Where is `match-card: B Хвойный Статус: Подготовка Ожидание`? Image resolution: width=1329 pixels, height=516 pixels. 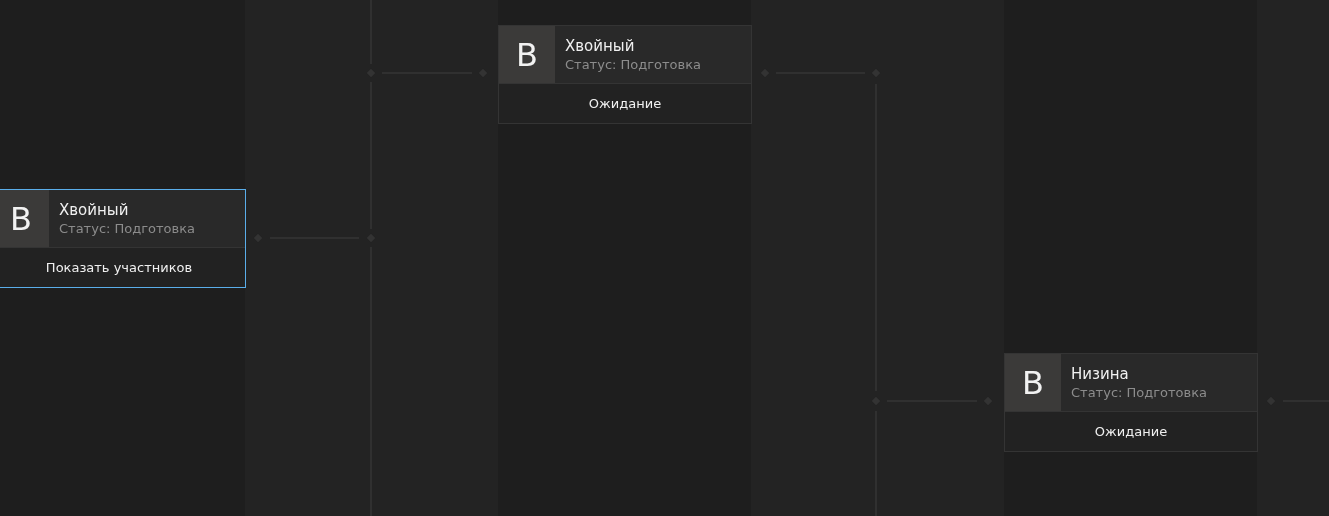
match-card: B Хвойный Статус: Подготовка Ожидание is located at coordinates (625, 74).